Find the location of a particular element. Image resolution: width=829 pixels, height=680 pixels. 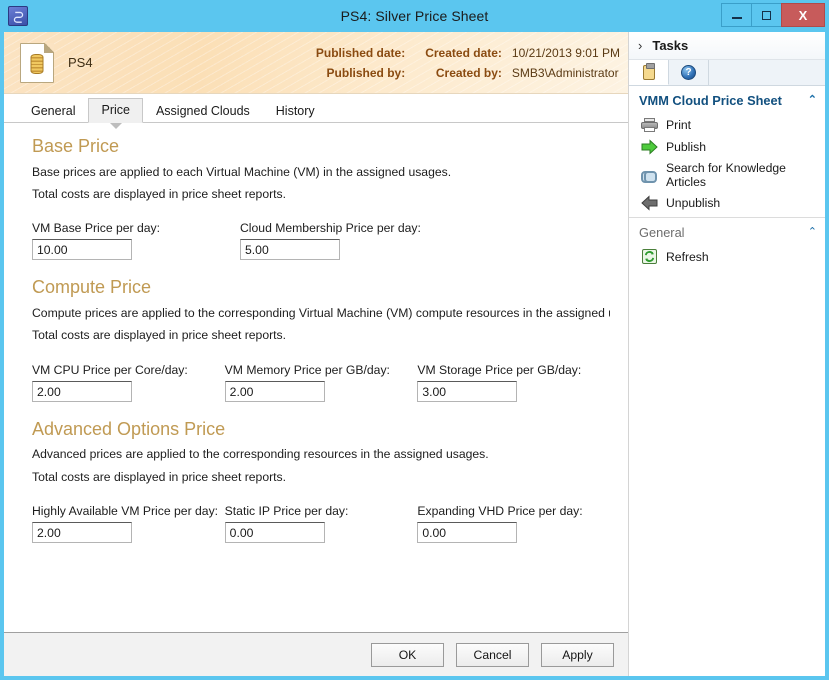

published-date-label: Published date: is located at coordinates (360, 52).